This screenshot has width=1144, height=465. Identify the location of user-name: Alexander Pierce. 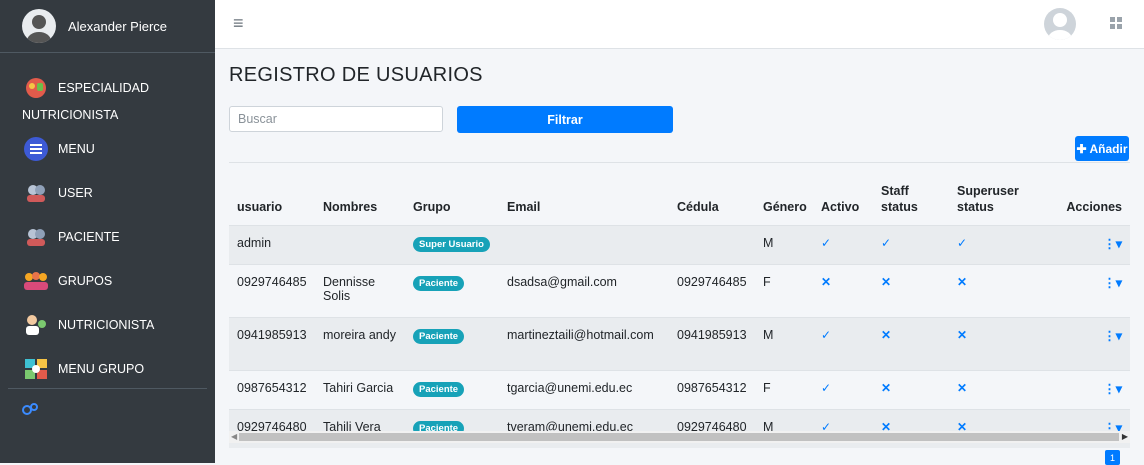
(117, 26).